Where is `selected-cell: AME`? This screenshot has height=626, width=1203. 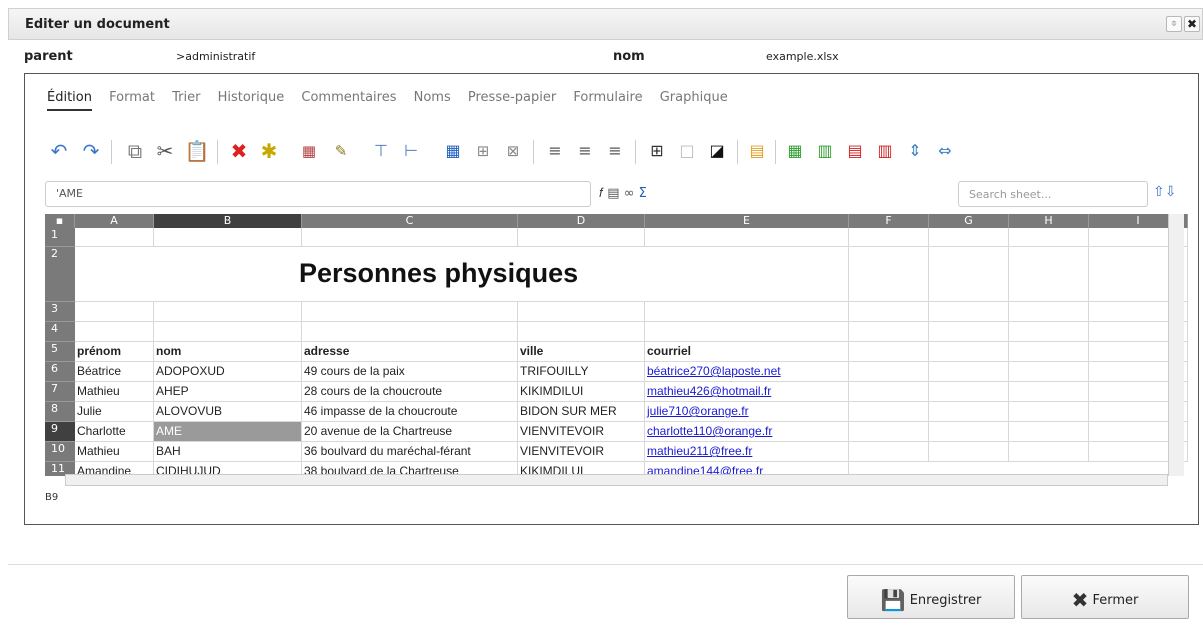 selected-cell: AME is located at coordinates (228, 432).